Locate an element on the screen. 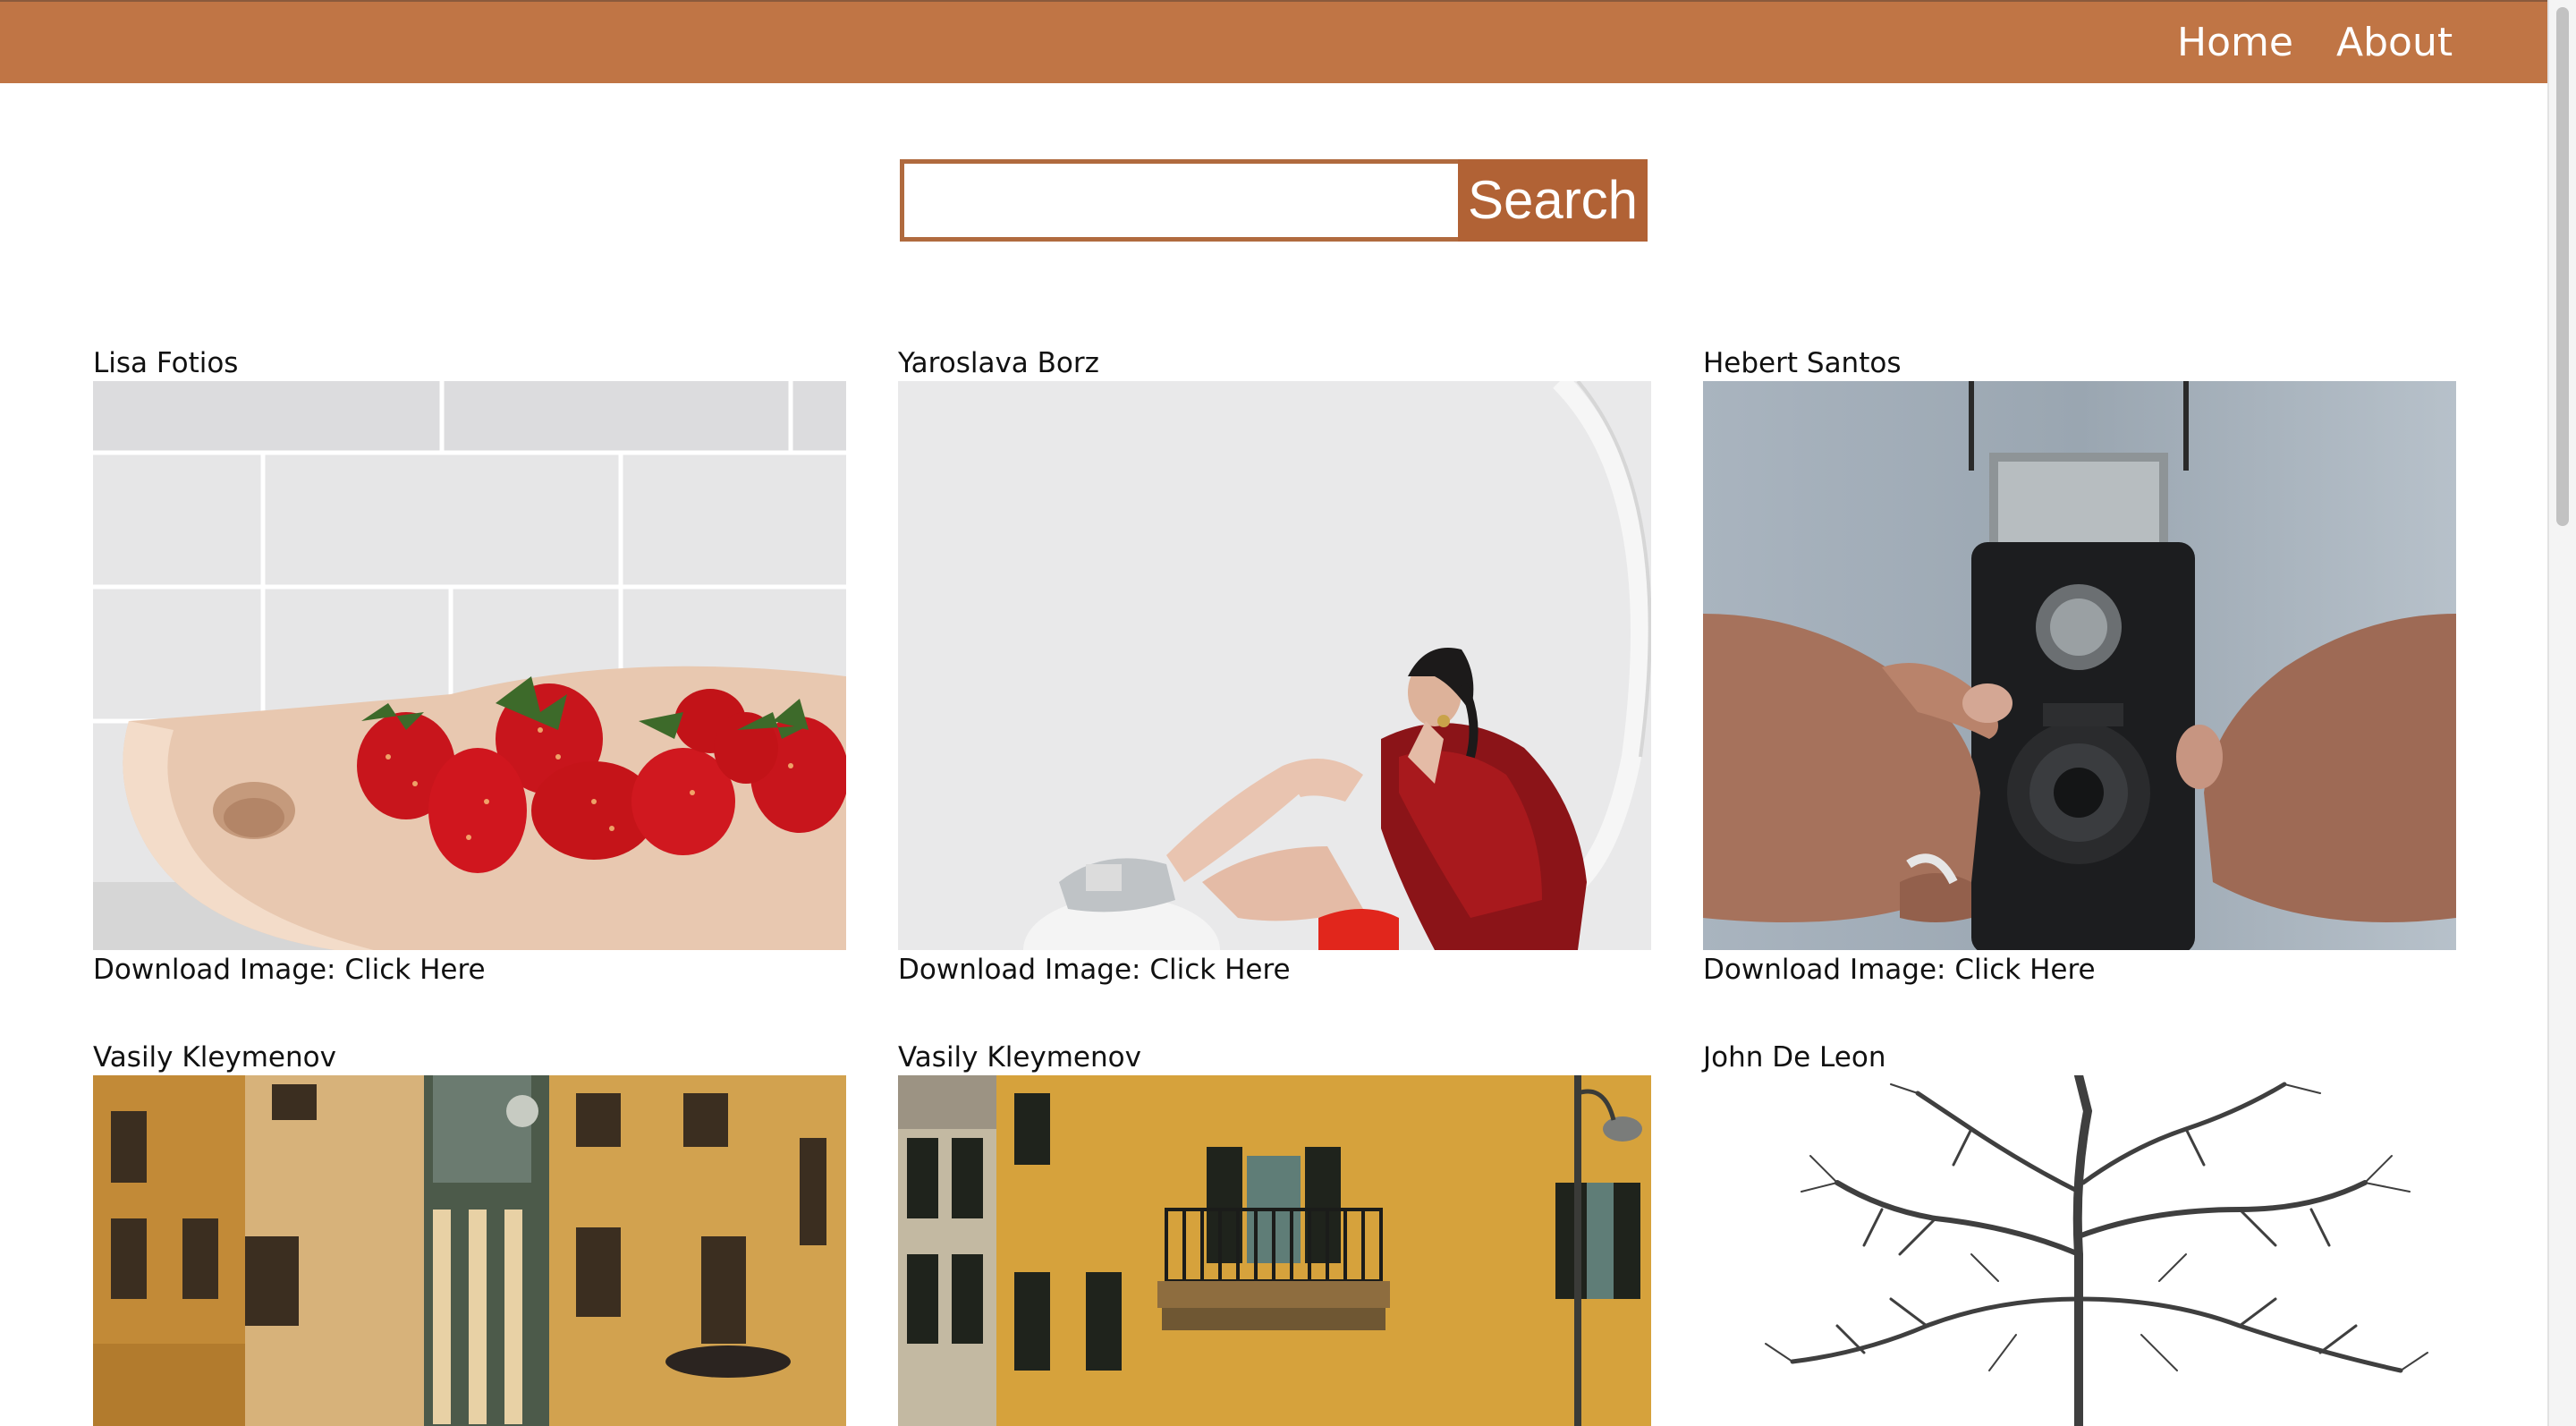 This screenshot has width=2576, height=1426. gallery-card: Hebert Santos Download Image: Click Here is located at coordinates (2079, 667).